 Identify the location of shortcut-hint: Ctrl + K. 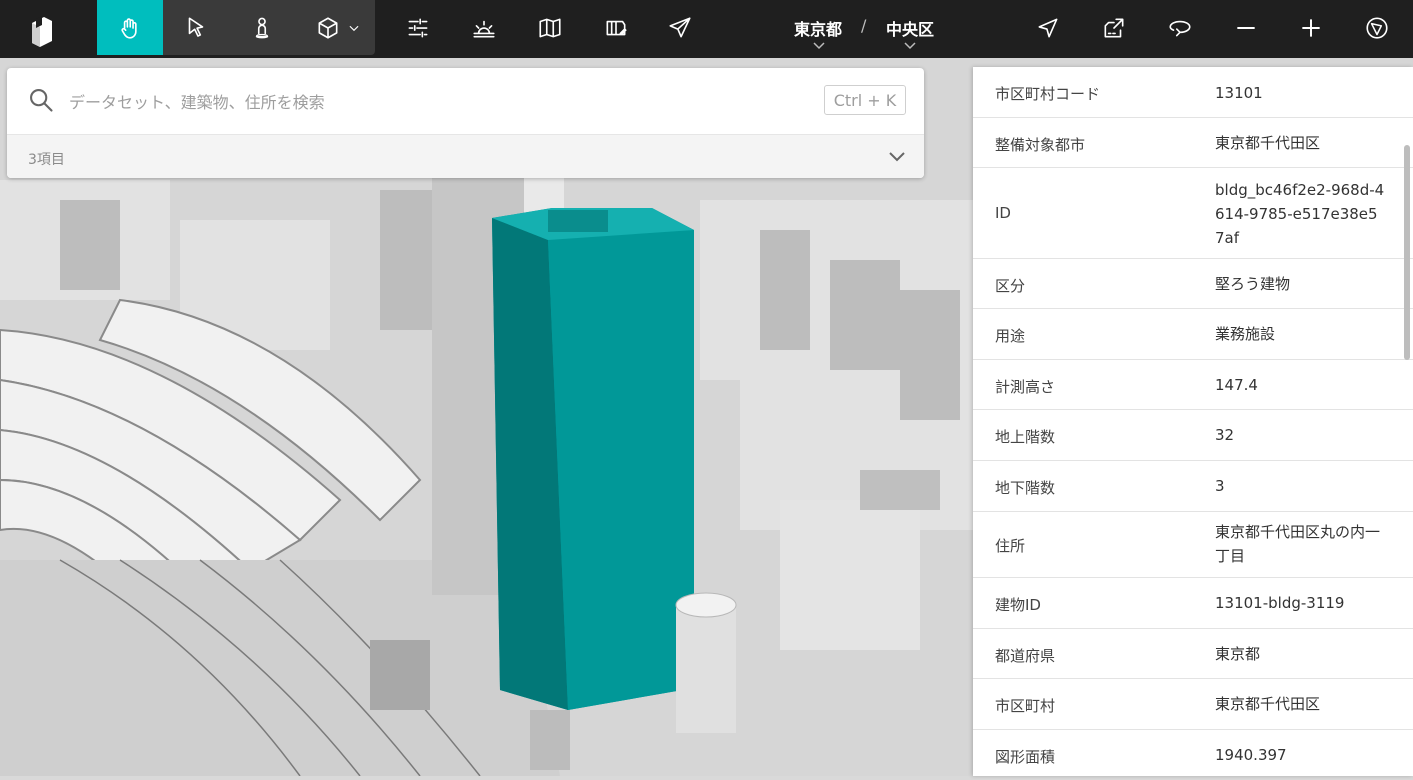
(865, 100).